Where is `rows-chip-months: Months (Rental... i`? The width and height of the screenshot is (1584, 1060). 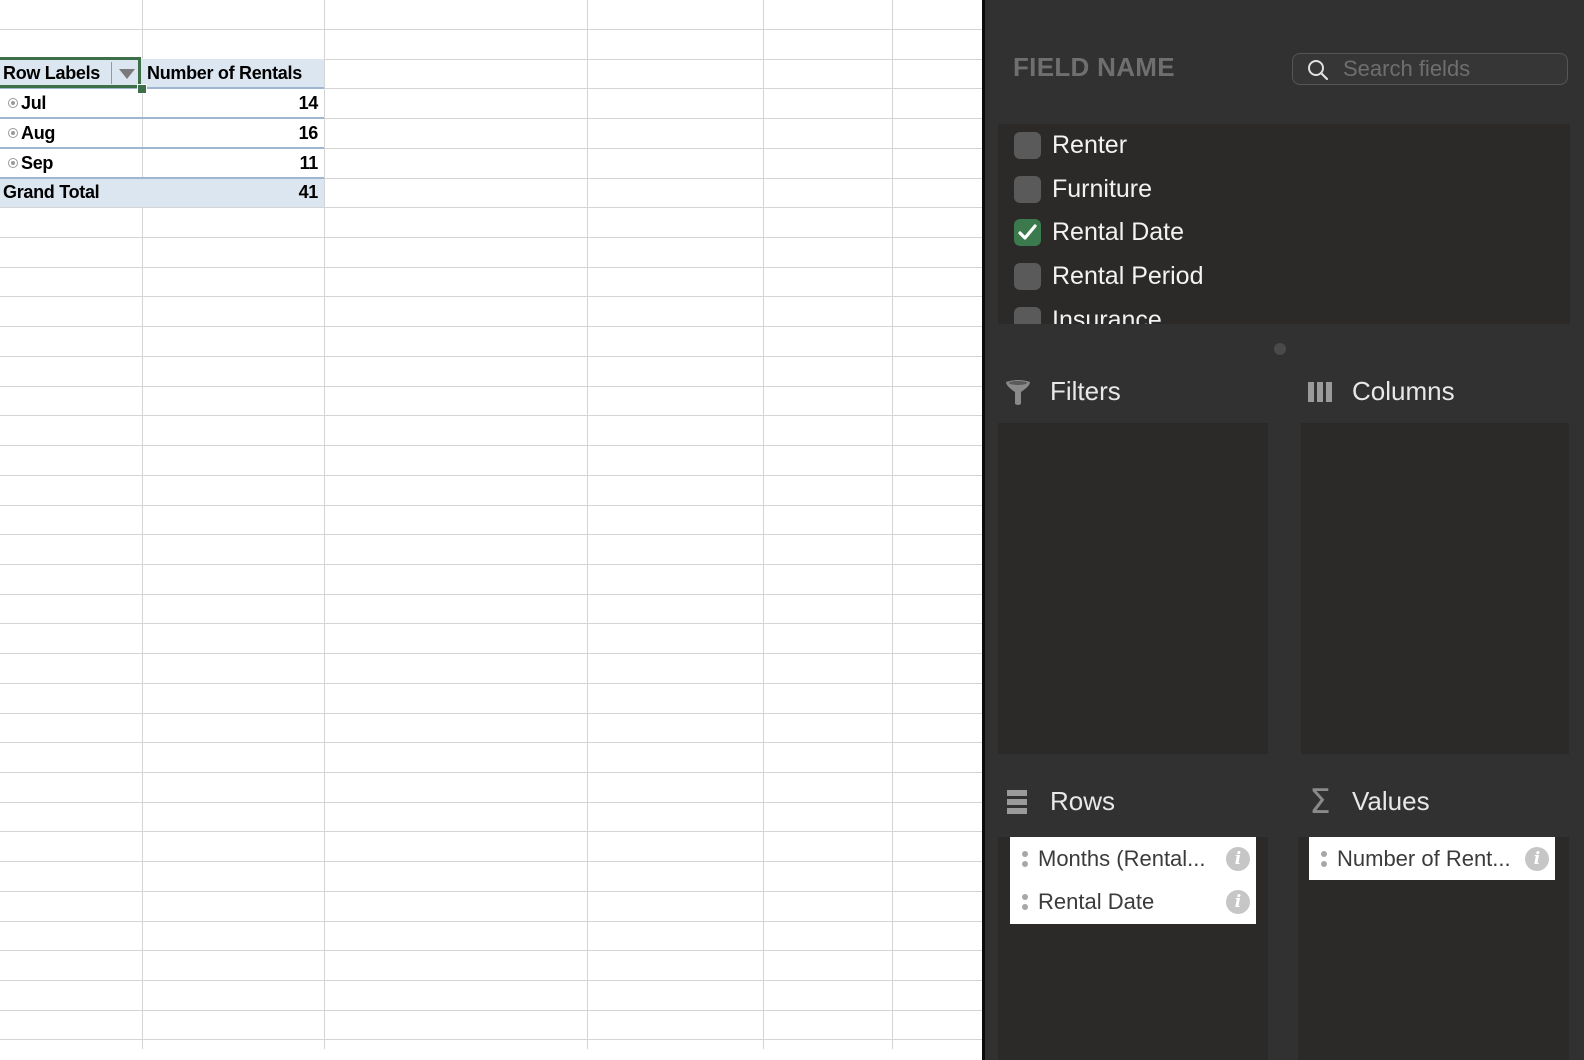
rows-chip-months: Months (Rental... i is located at coordinates (1133, 858).